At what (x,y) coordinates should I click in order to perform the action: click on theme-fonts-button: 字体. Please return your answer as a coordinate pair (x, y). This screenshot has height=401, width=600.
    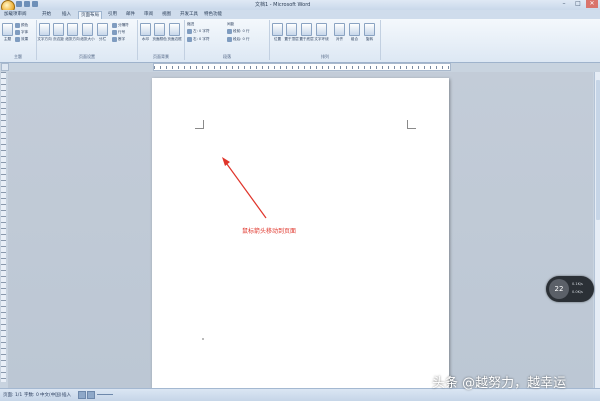
    Looking at the image, I should click on (21, 32).